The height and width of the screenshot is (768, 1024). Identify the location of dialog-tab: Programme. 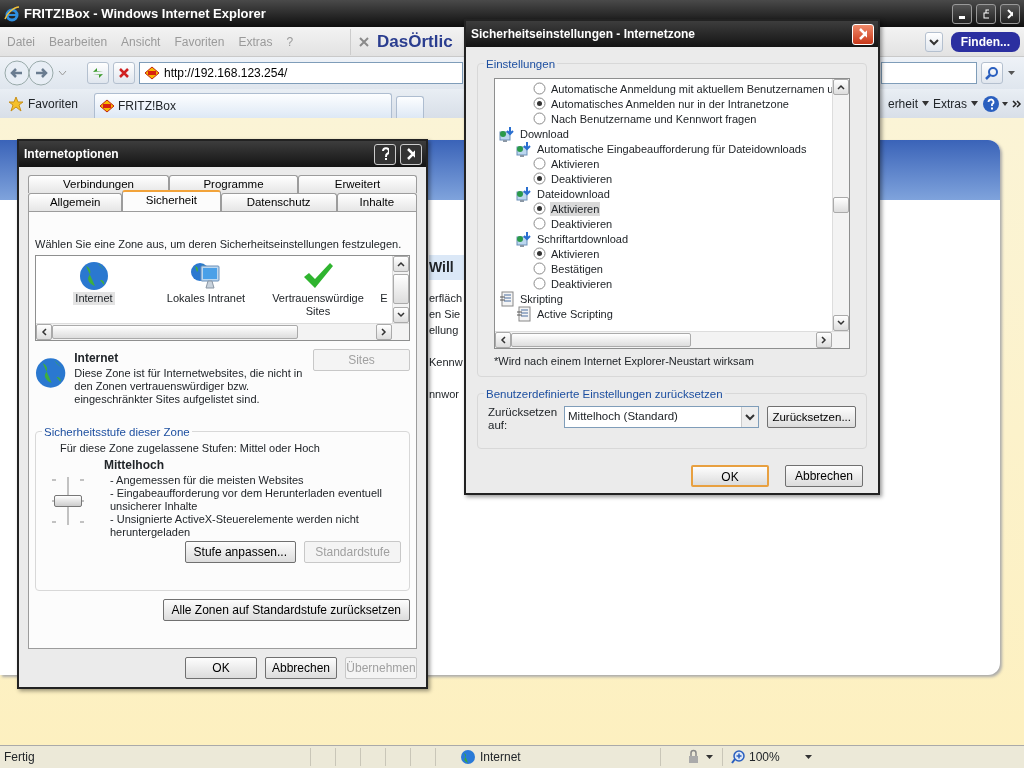
(233, 184).